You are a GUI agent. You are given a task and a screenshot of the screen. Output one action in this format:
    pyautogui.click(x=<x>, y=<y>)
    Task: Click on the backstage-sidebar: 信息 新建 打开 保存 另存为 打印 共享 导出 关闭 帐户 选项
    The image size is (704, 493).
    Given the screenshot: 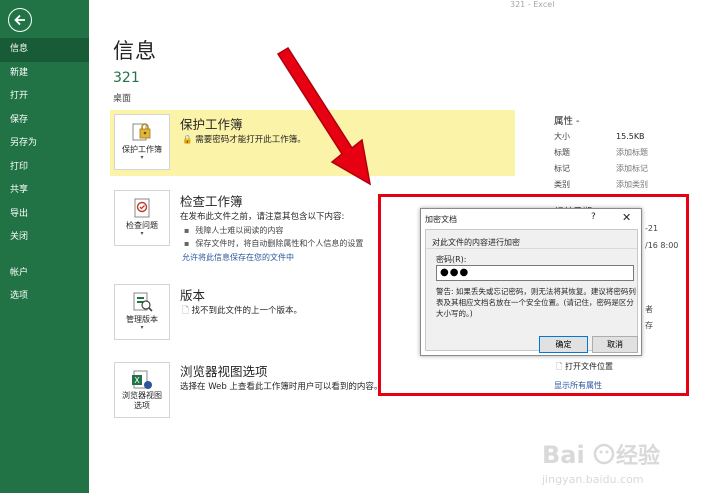 What is the action you would take?
    pyautogui.click(x=44, y=246)
    